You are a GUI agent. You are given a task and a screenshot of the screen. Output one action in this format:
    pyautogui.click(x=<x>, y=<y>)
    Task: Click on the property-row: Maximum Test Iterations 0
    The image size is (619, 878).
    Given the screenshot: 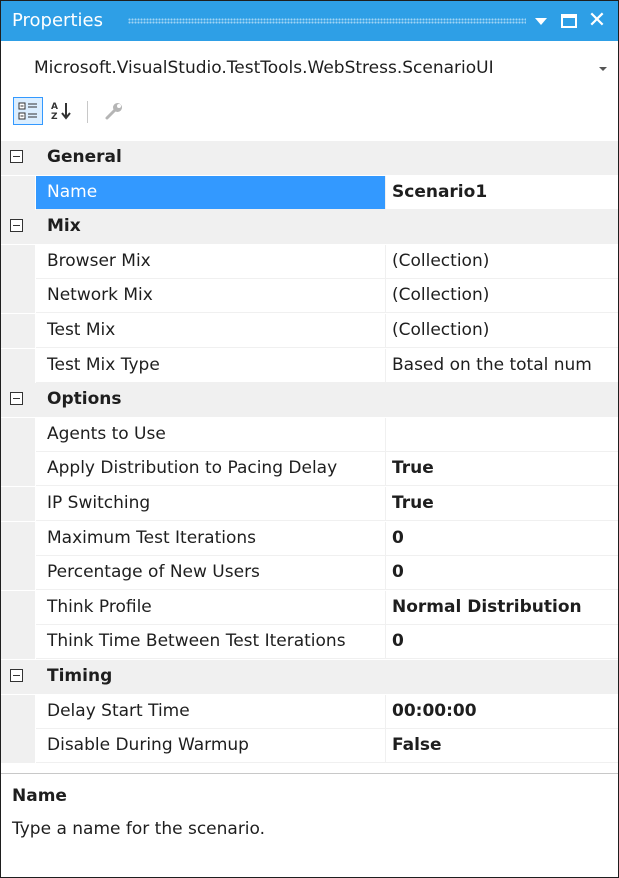 What is the action you would take?
    pyautogui.click(x=309, y=538)
    